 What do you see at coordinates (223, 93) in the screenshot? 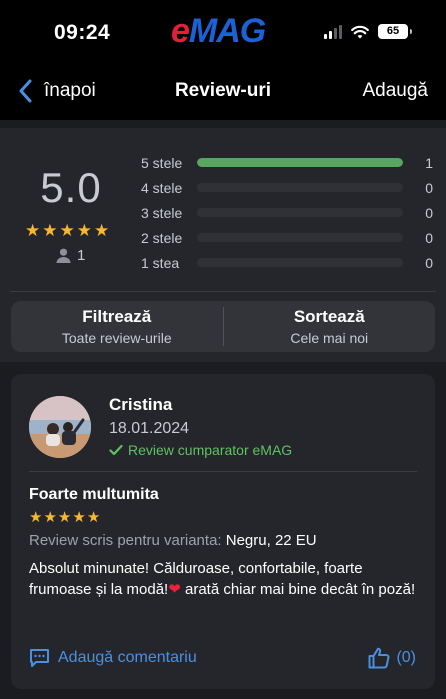
I see `nav-bar: înapoi Review-uri Adaugă` at bounding box center [223, 93].